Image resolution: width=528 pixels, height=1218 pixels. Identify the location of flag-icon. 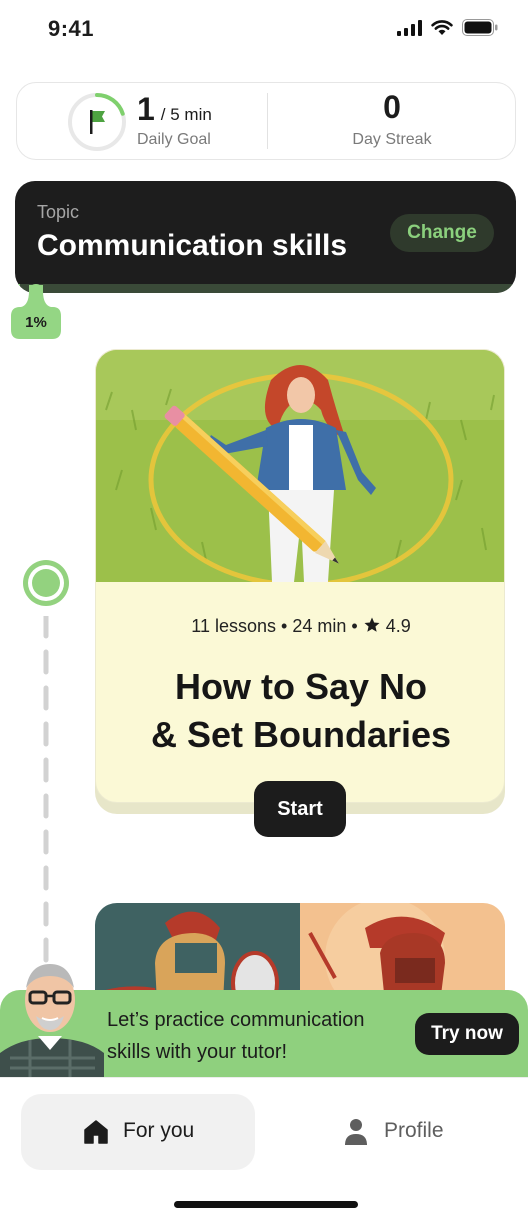
(97, 122).